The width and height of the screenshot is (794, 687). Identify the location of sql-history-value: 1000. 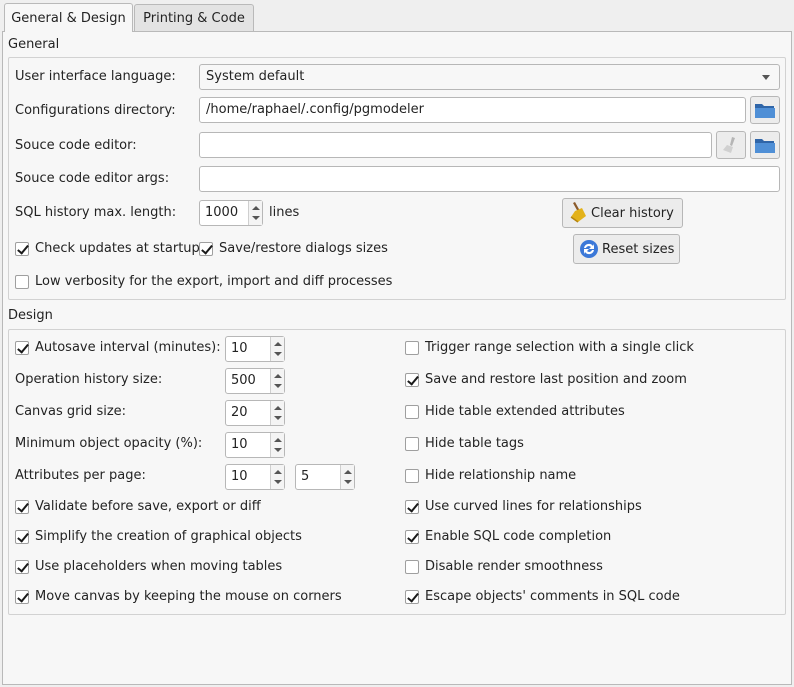
(222, 212).